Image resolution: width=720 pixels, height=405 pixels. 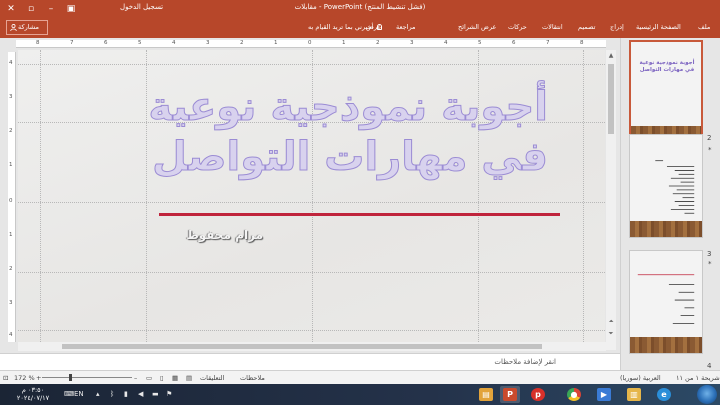 I want to click on tab-insert: إدراج, so click(x=617, y=27).